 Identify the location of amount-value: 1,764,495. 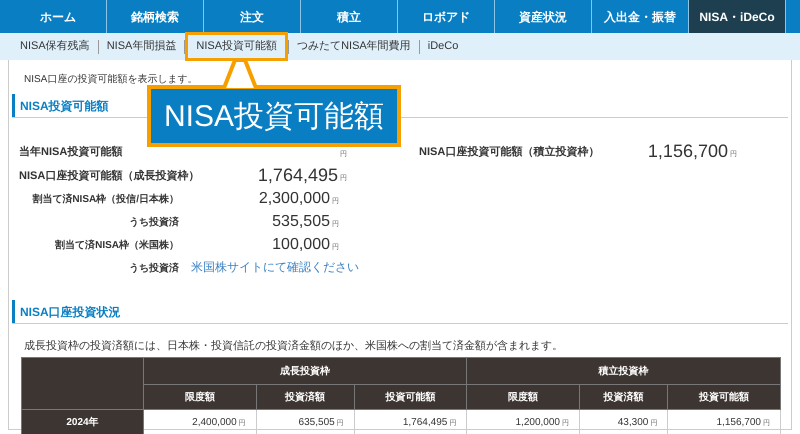
(298, 175).